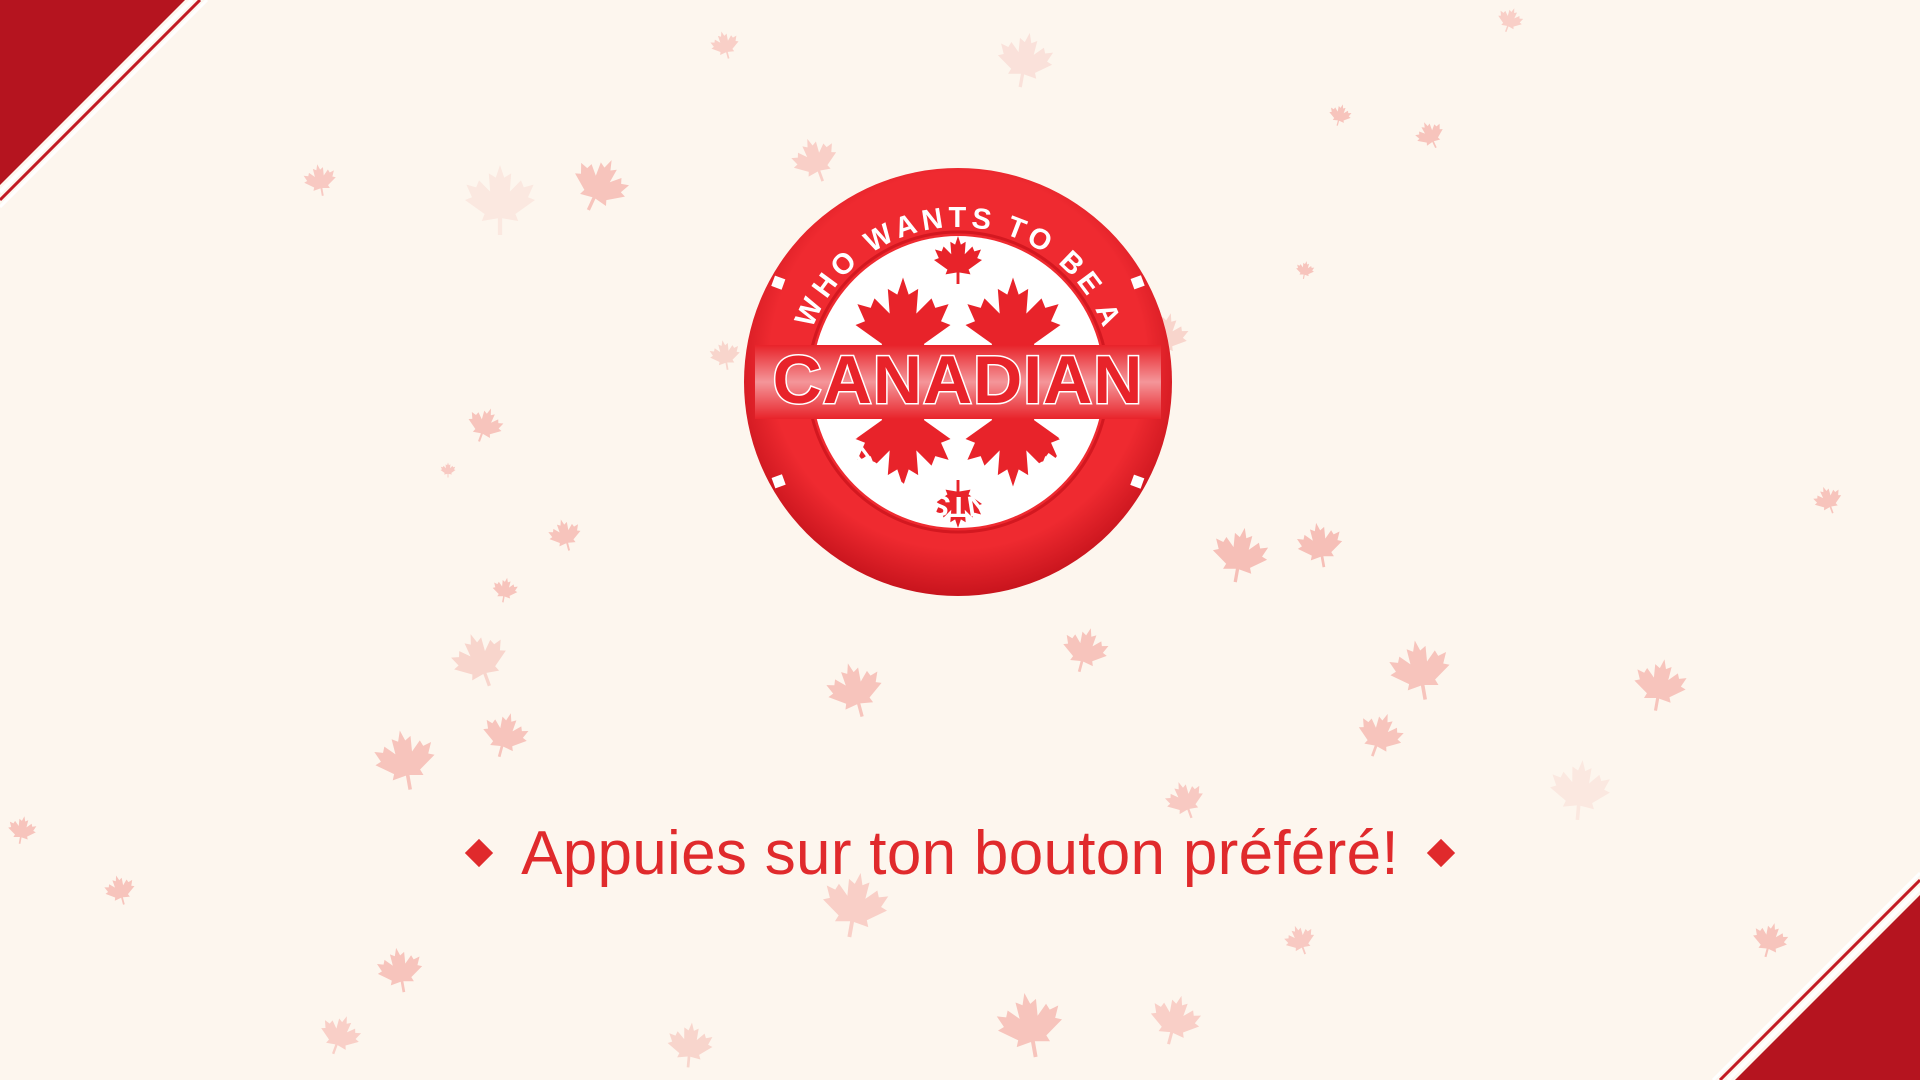  I want to click on logo-title: CANADIAN, so click(958, 380).